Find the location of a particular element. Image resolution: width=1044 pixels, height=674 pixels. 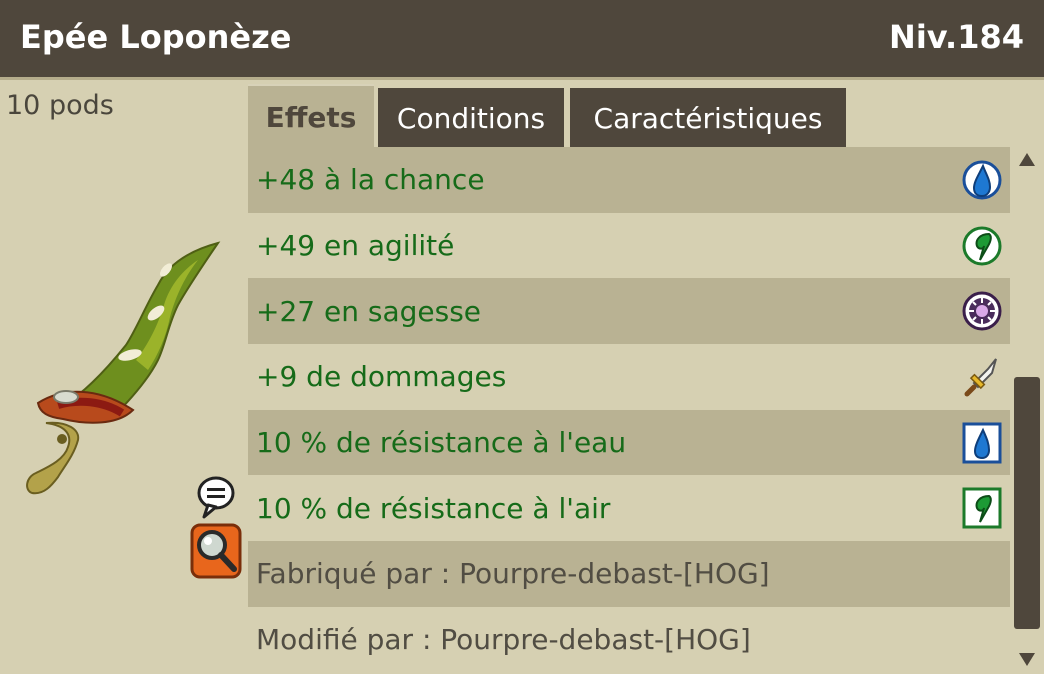

effect-text: 10 % de résistance à l'eau is located at coordinates (441, 443).